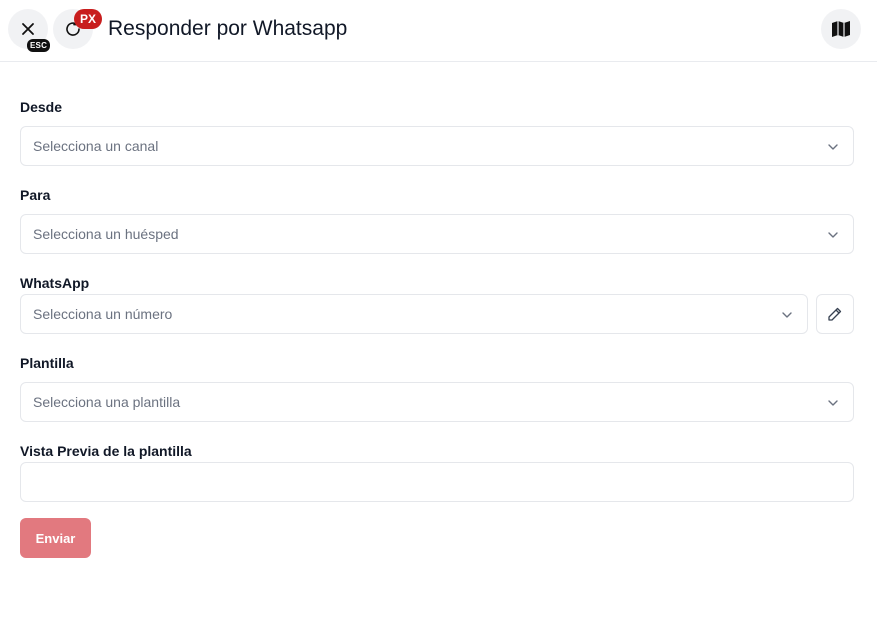  I want to click on pencil-icon, so click(835, 314).